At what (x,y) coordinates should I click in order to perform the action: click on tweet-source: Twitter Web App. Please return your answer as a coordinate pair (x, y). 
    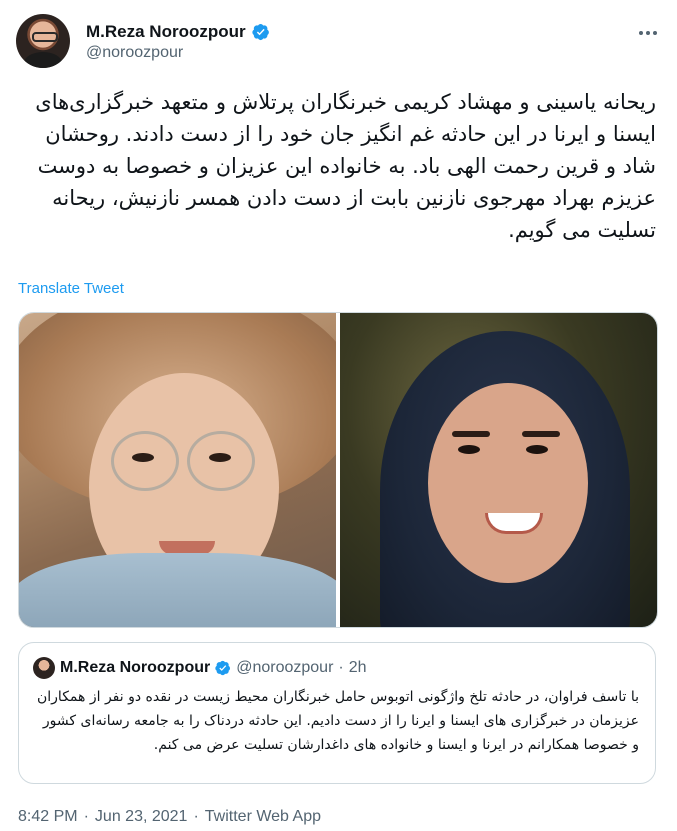
    Looking at the image, I should click on (263, 817).